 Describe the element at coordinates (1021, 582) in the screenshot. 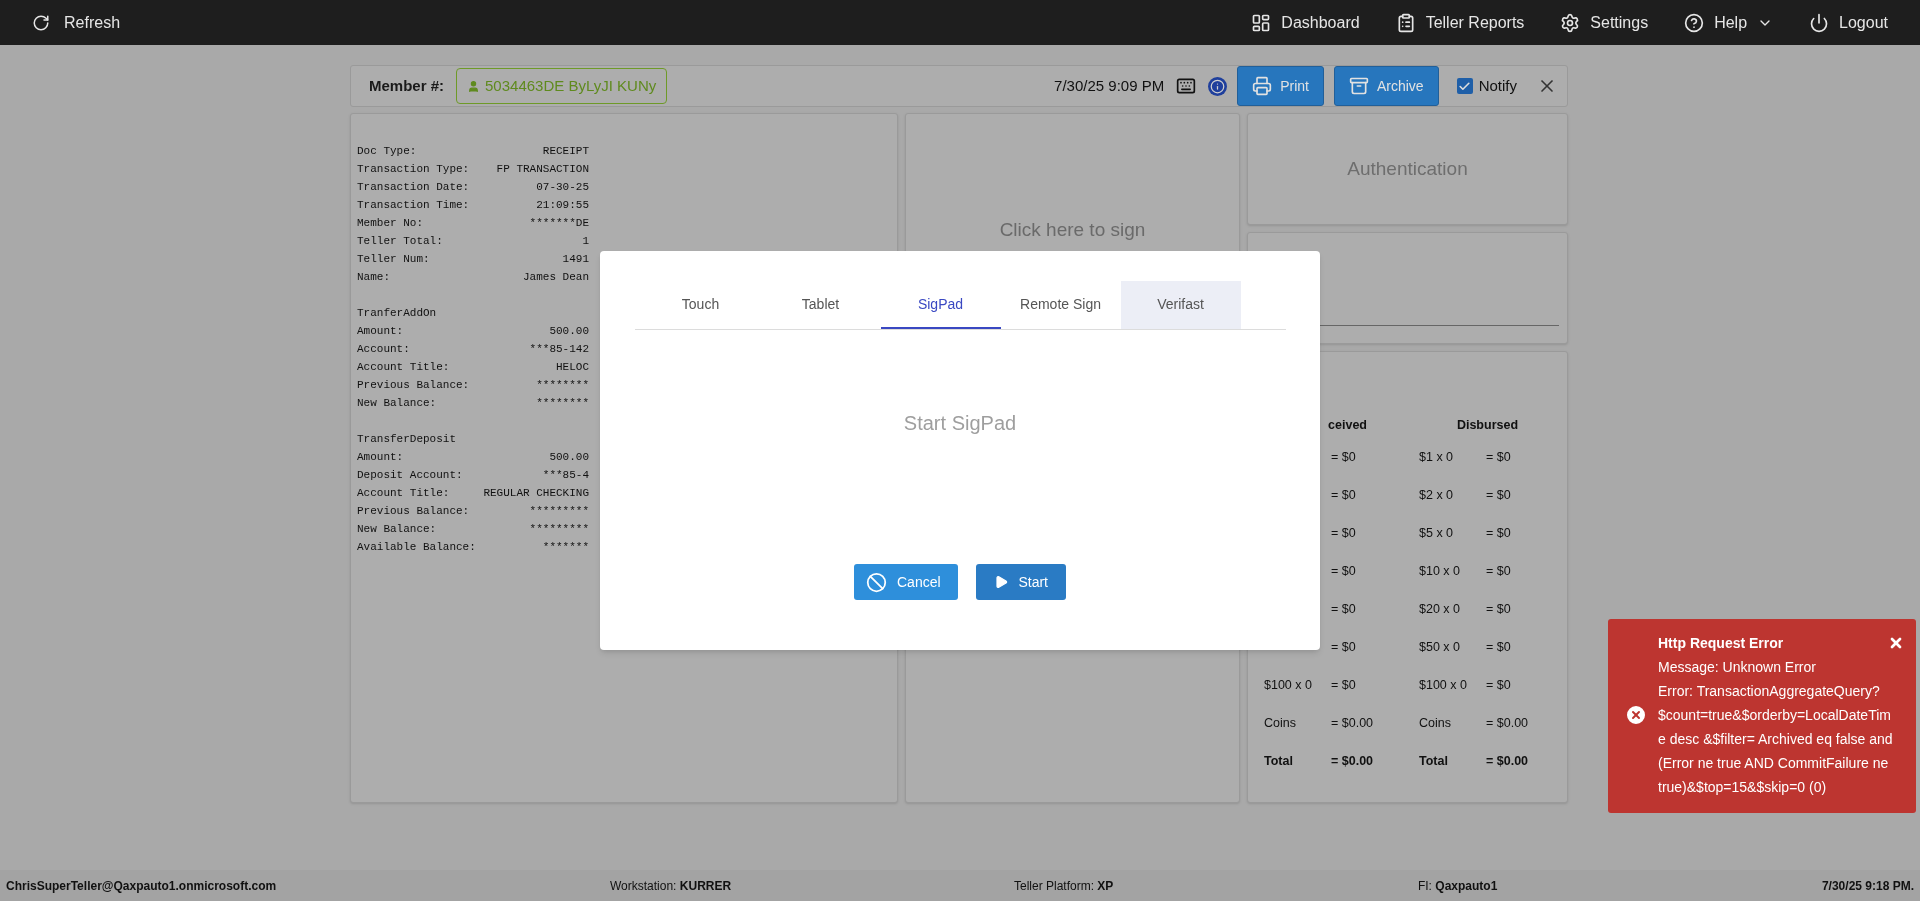

I see `start-button: Start` at that location.